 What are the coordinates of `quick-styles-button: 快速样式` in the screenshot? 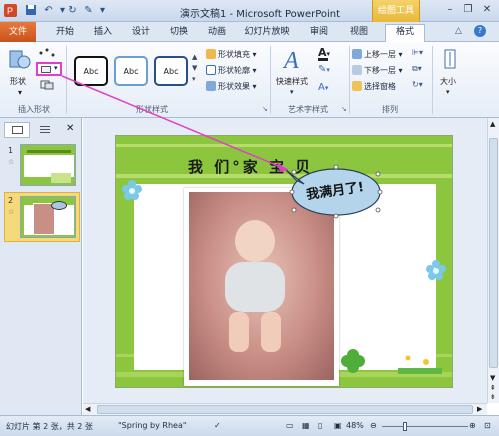 It's located at (292, 81).